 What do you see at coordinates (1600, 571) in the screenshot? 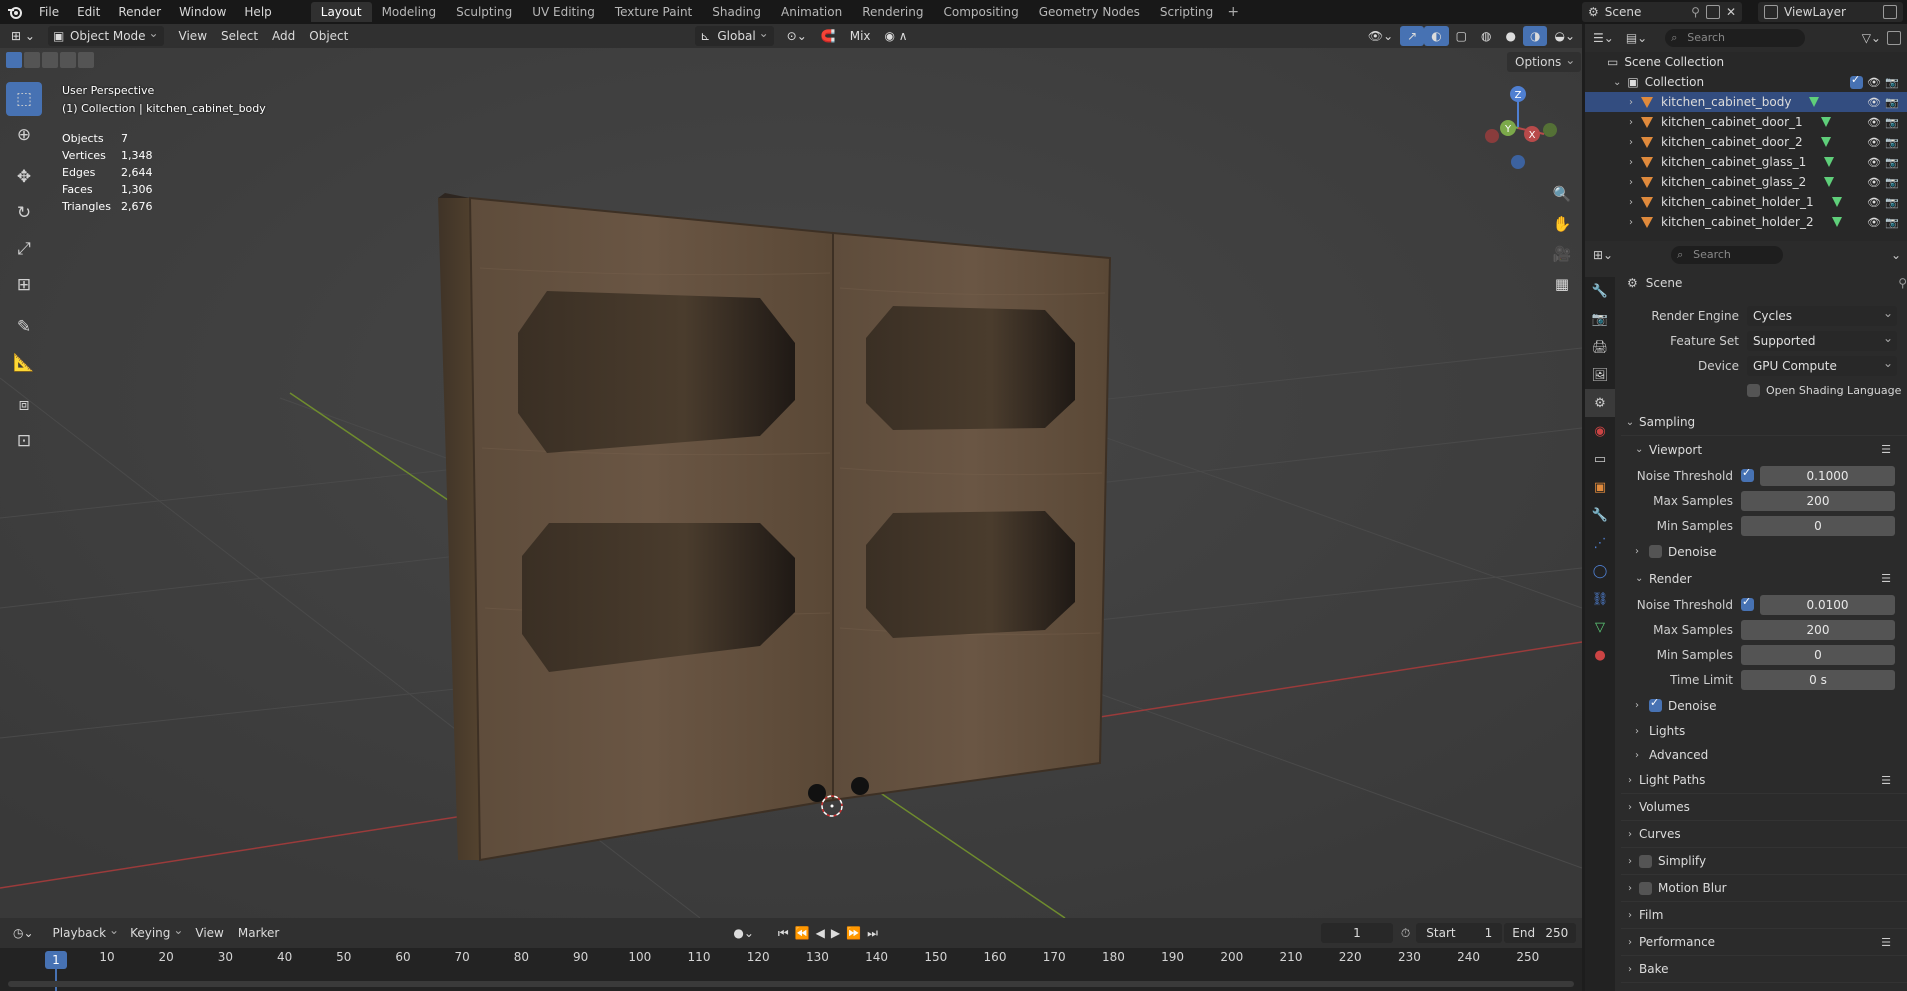
I see `physics-tab-icon: ◯` at bounding box center [1600, 571].